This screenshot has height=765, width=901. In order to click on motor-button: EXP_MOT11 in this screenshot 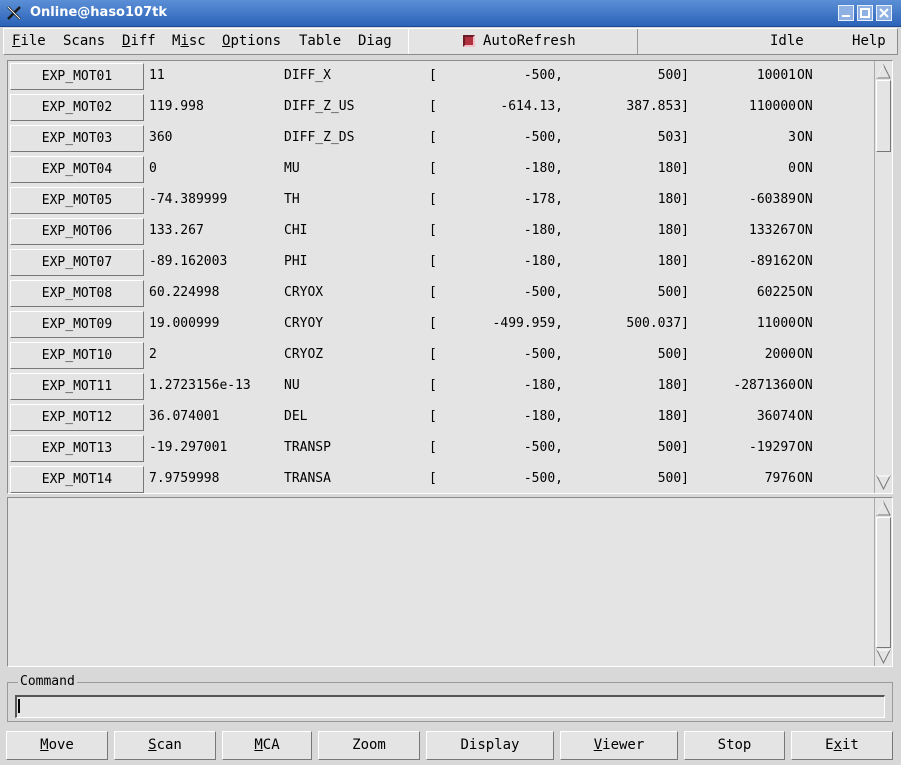, I will do `click(77, 386)`.